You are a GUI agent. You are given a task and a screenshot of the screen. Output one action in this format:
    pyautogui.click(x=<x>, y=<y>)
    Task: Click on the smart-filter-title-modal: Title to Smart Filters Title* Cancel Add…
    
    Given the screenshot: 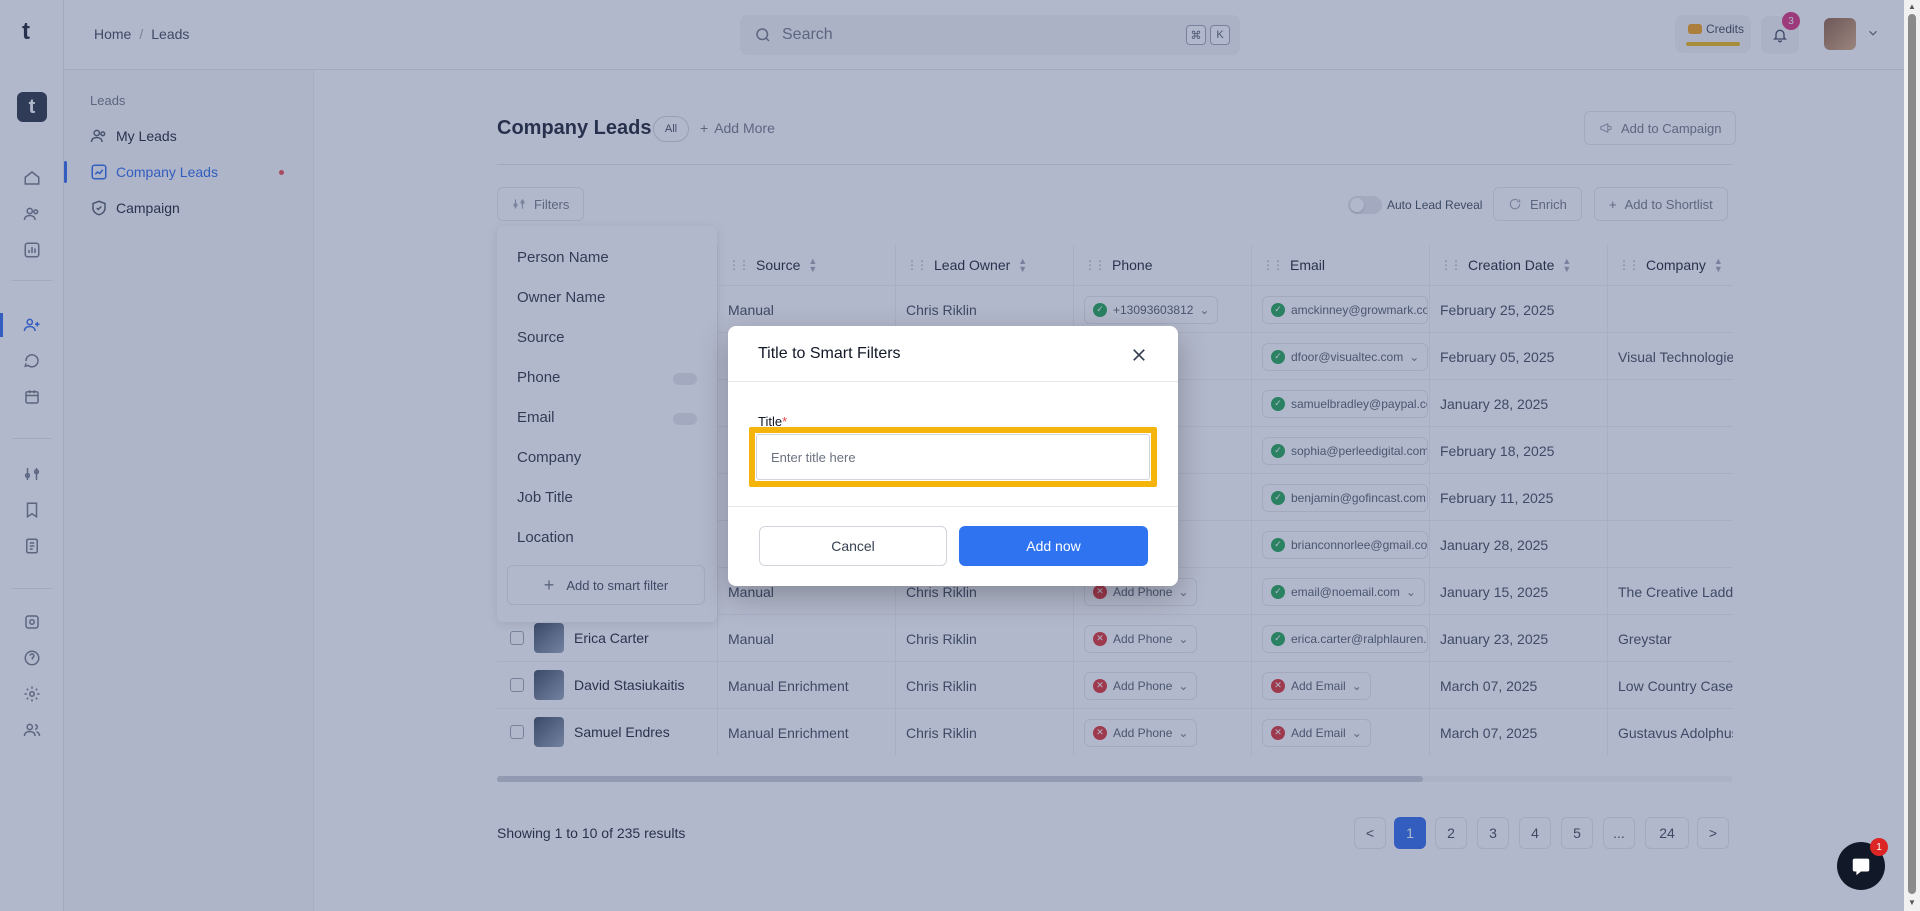 What is the action you would take?
    pyautogui.click(x=953, y=456)
    